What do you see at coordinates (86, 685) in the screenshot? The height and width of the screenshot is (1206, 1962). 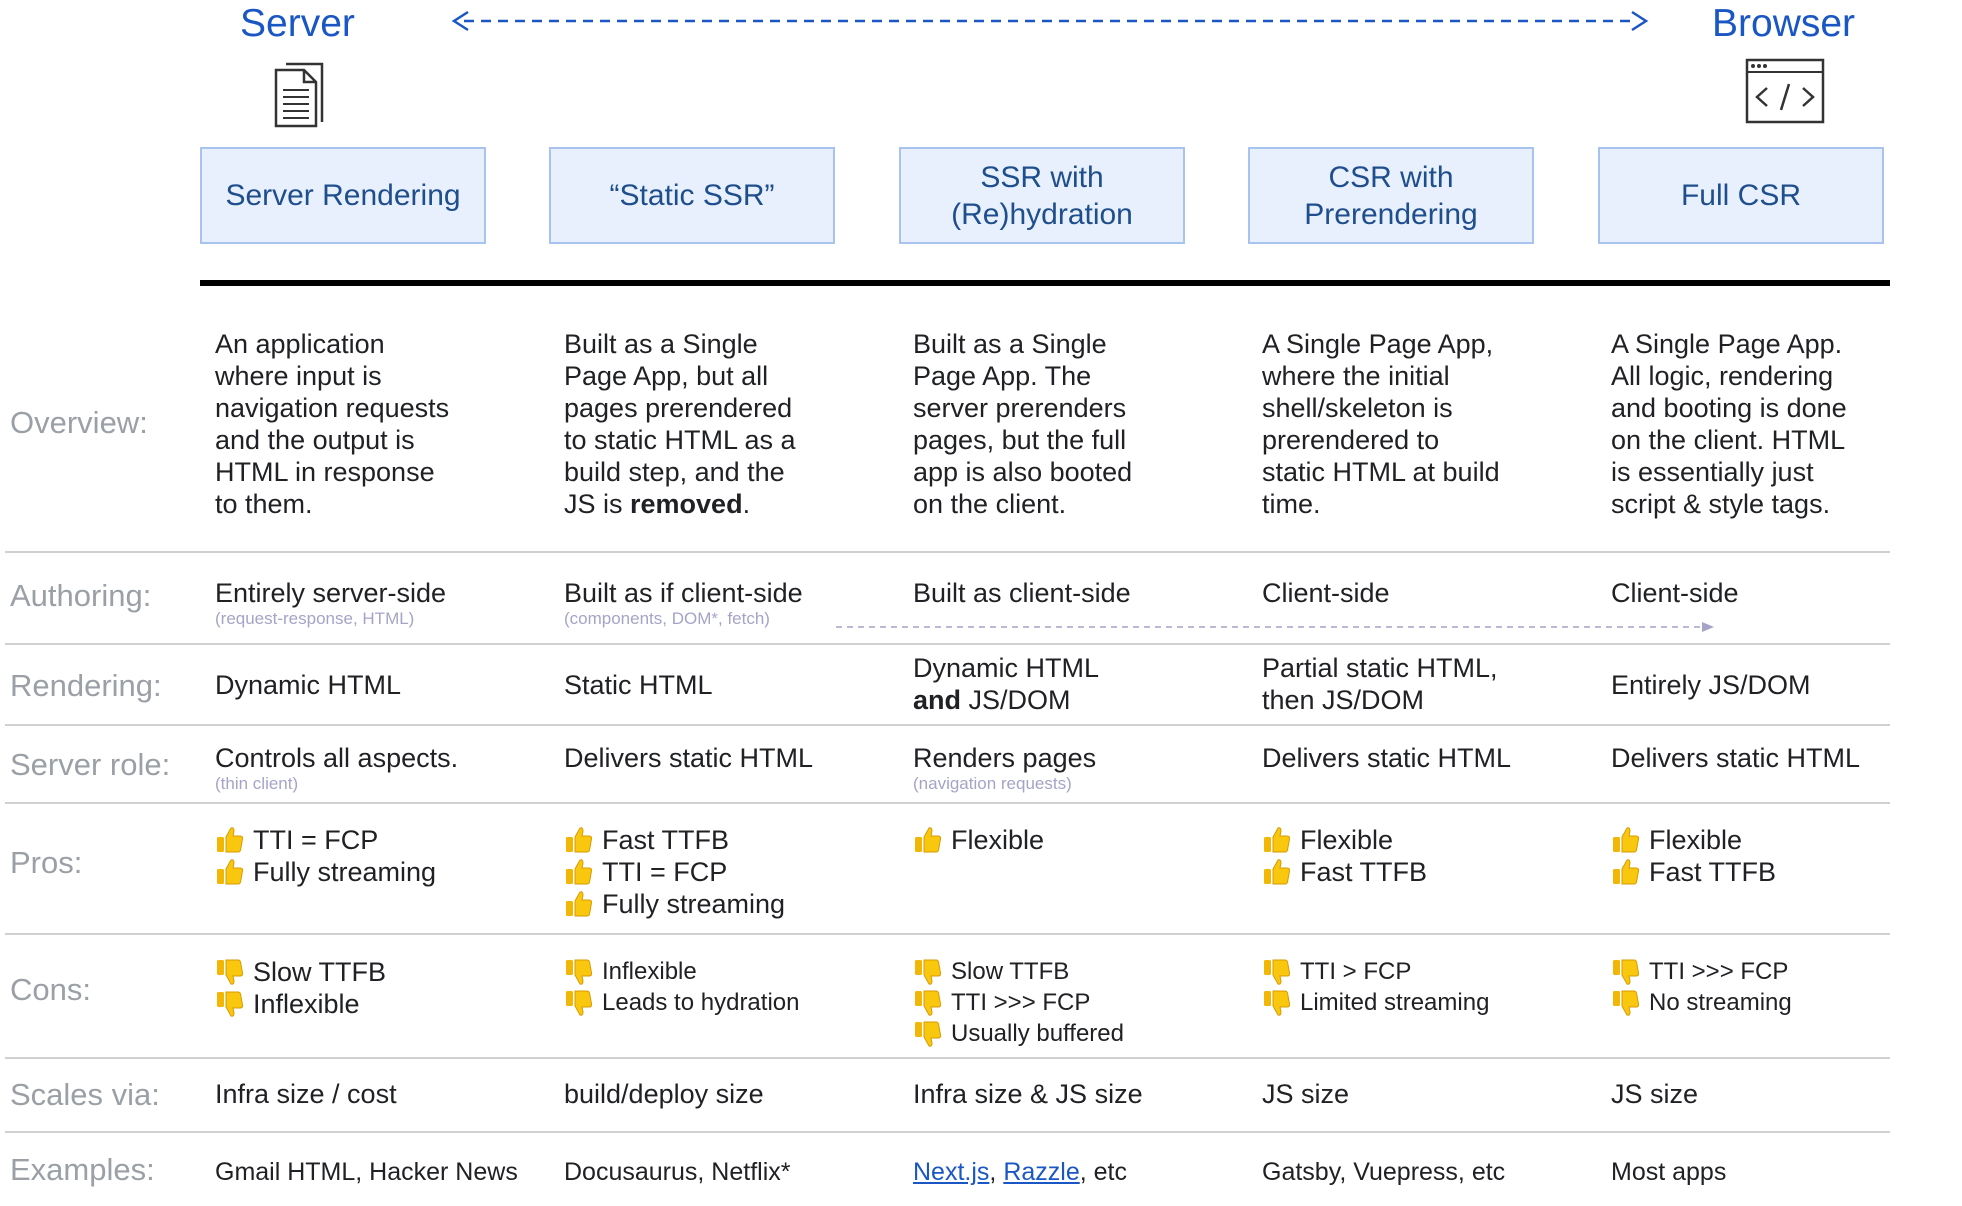 I see `row-label-rendering: Rendering:` at bounding box center [86, 685].